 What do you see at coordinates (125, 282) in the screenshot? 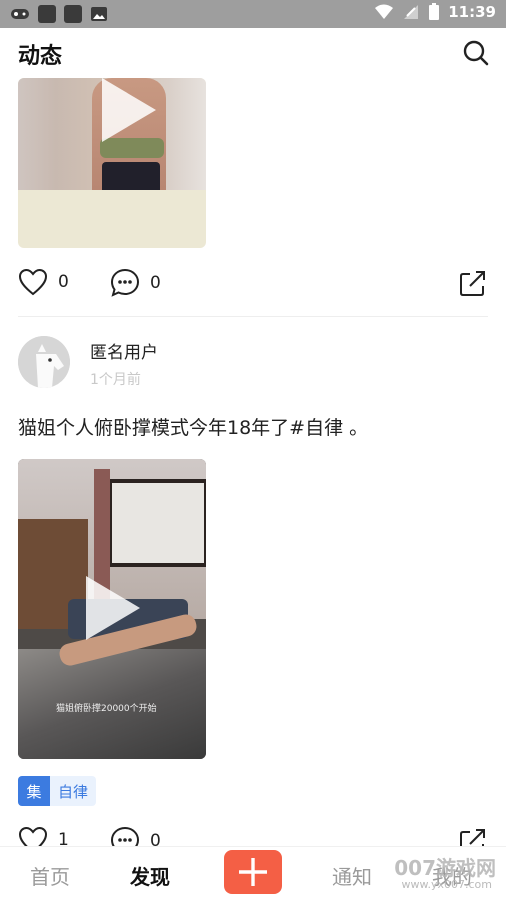
I see `comment-icon` at bounding box center [125, 282].